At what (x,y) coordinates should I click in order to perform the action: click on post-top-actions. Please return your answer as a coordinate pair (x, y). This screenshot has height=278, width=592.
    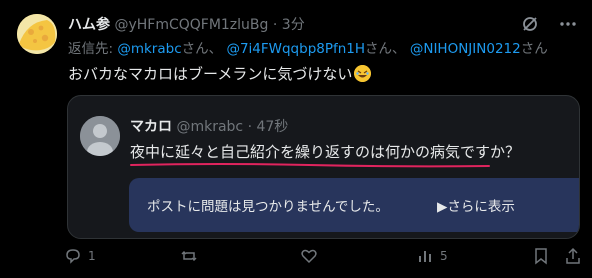
    Looking at the image, I should click on (549, 24).